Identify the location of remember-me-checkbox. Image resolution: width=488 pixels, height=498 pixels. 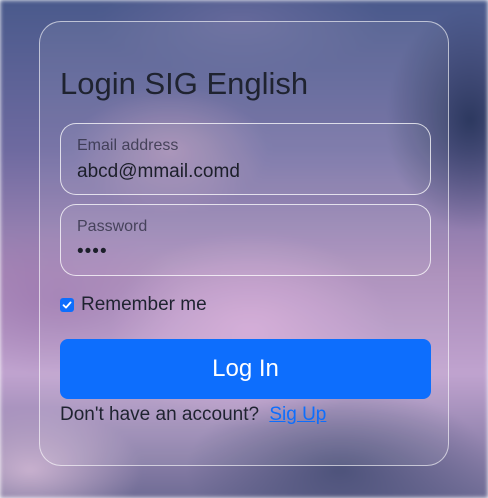
(67, 305).